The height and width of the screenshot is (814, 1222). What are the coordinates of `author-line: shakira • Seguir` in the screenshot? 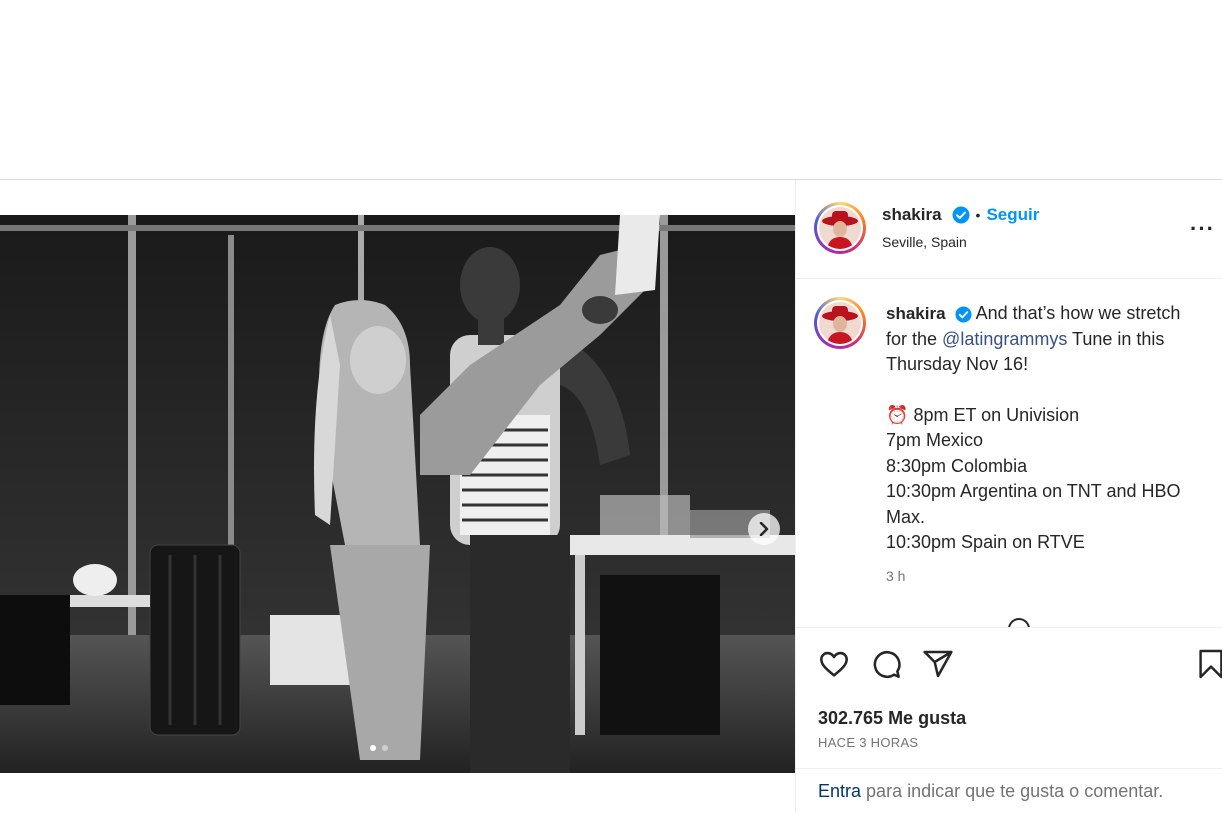 It's located at (960, 215).